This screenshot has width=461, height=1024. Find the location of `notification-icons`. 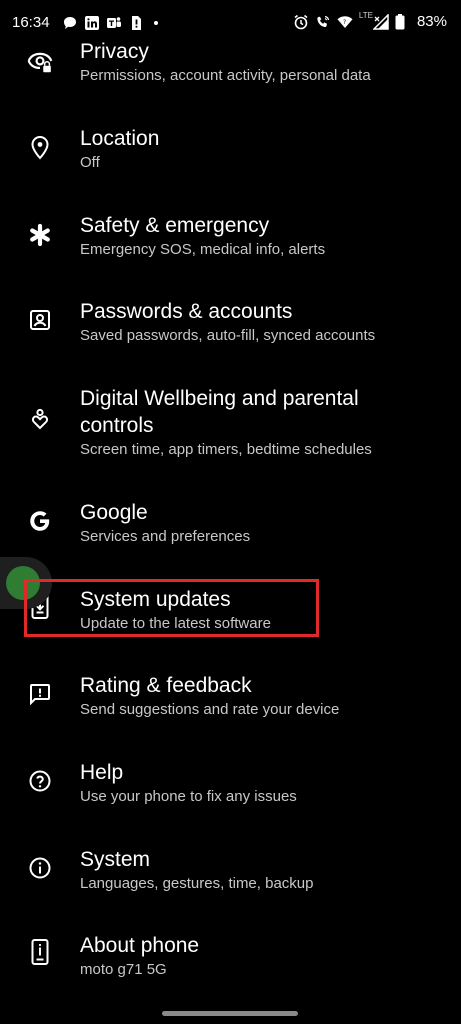

notification-icons is located at coordinates (110, 23).